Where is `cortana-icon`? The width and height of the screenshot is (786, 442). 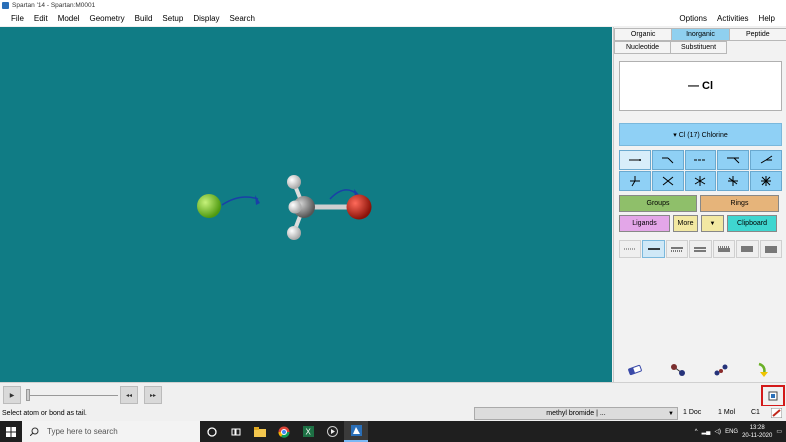 cortana-icon is located at coordinates (212, 431).